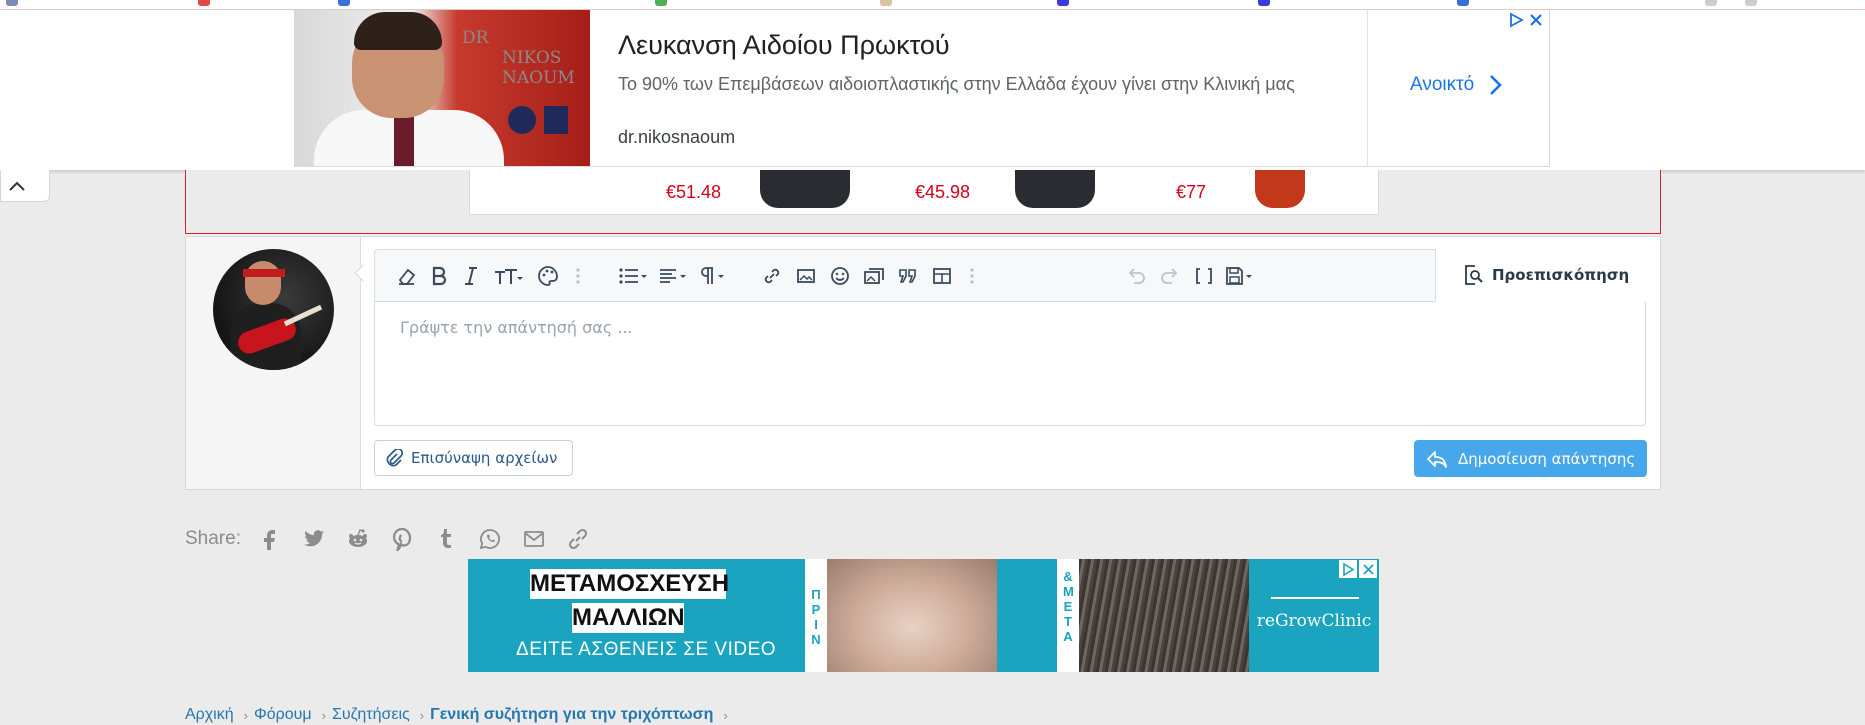 The height and width of the screenshot is (725, 1865). What do you see at coordinates (1191, 192) in the screenshot?
I see `product-price: €77` at bounding box center [1191, 192].